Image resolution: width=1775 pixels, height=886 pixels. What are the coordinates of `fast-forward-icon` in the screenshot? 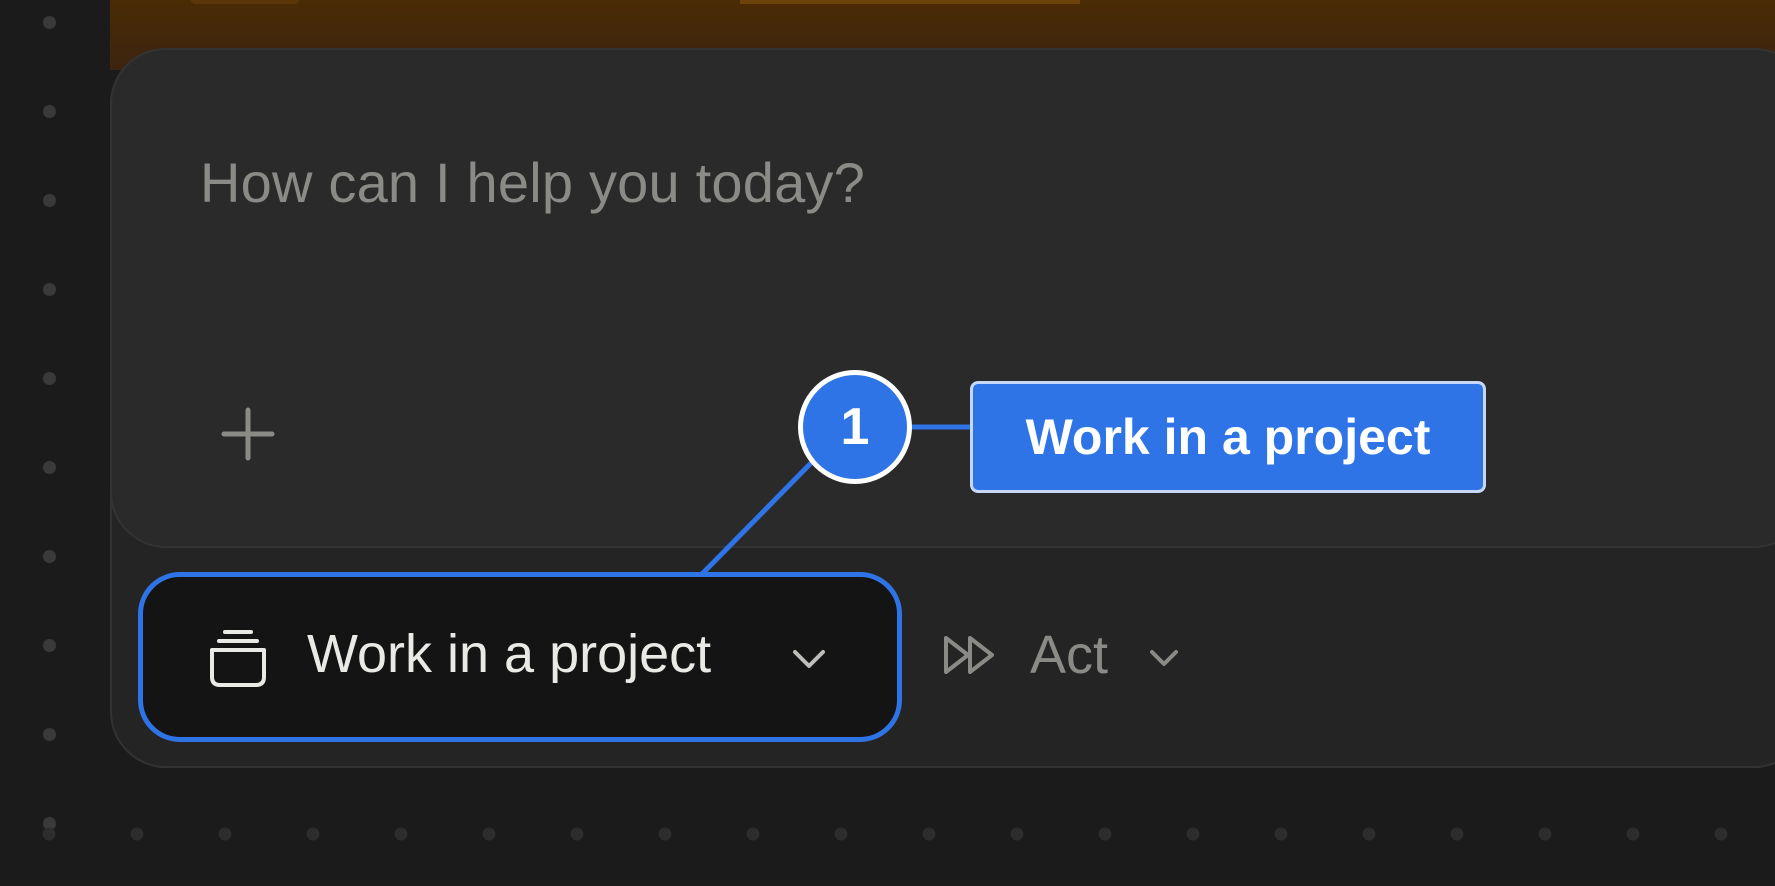 It's located at (969, 655).